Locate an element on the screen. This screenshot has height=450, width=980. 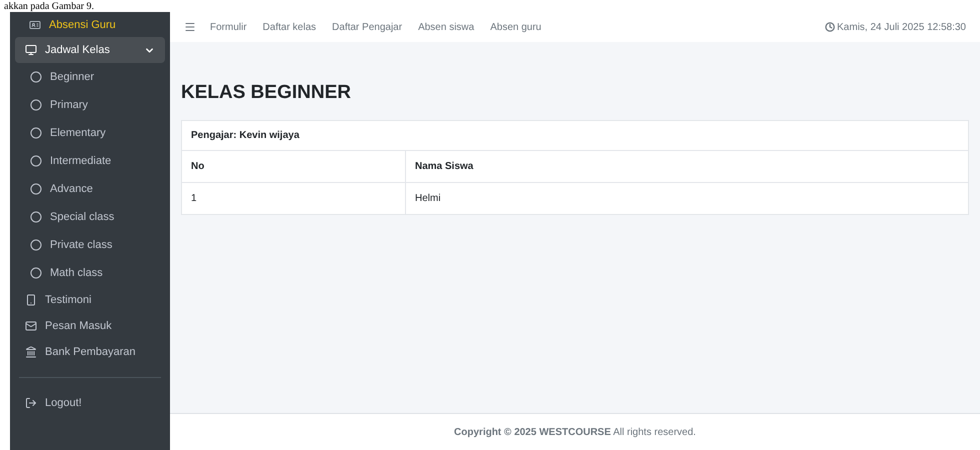
nav-link: Absen siswa is located at coordinates (446, 27).